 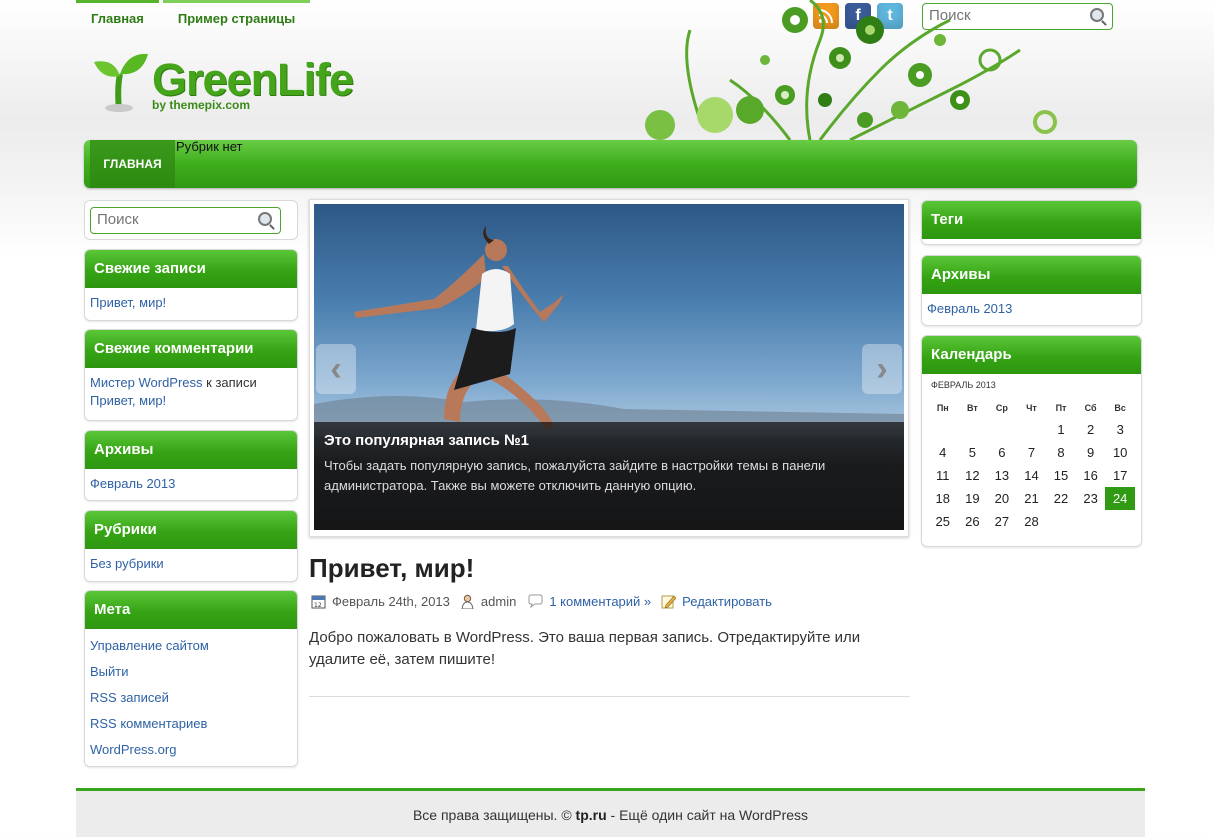 I want to click on post-comments-link: 1 комментарий », so click(x=600, y=601).